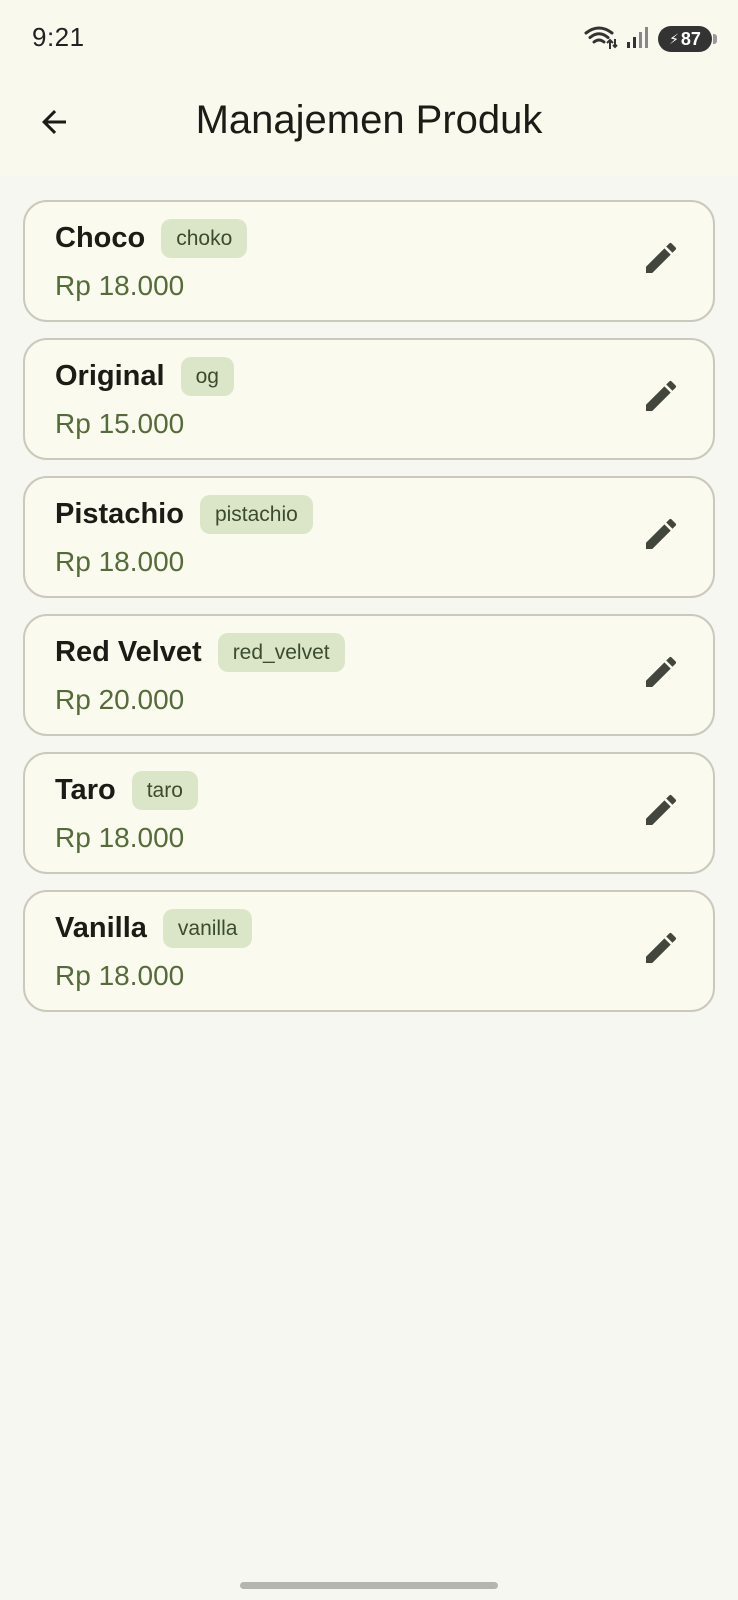  I want to click on product-slug-chip: vanilla, so click(207, 928).